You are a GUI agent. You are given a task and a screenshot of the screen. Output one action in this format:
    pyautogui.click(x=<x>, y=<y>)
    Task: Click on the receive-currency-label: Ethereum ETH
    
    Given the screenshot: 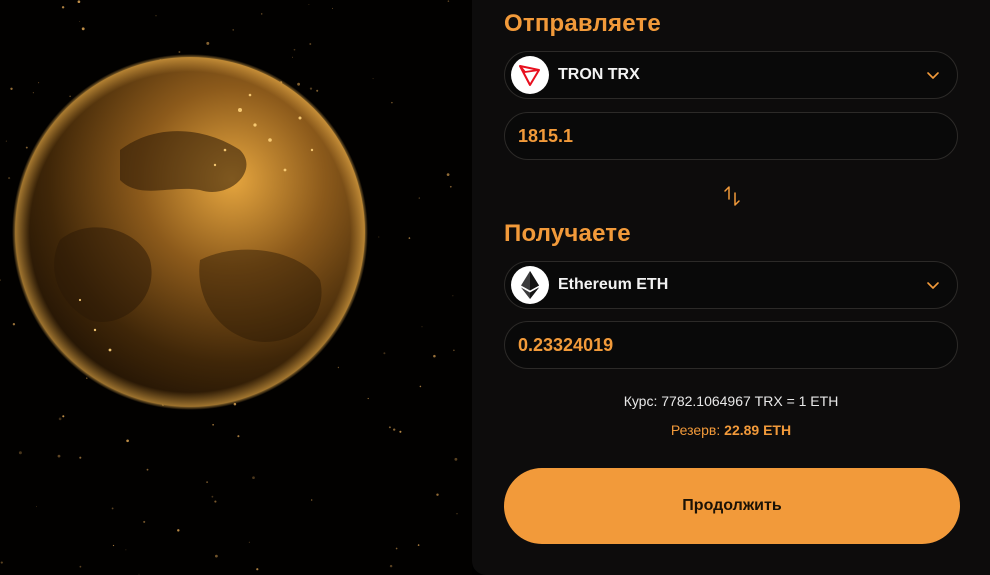 What is the action you would take?
    pyautogui.click(x=613, y=284)
    